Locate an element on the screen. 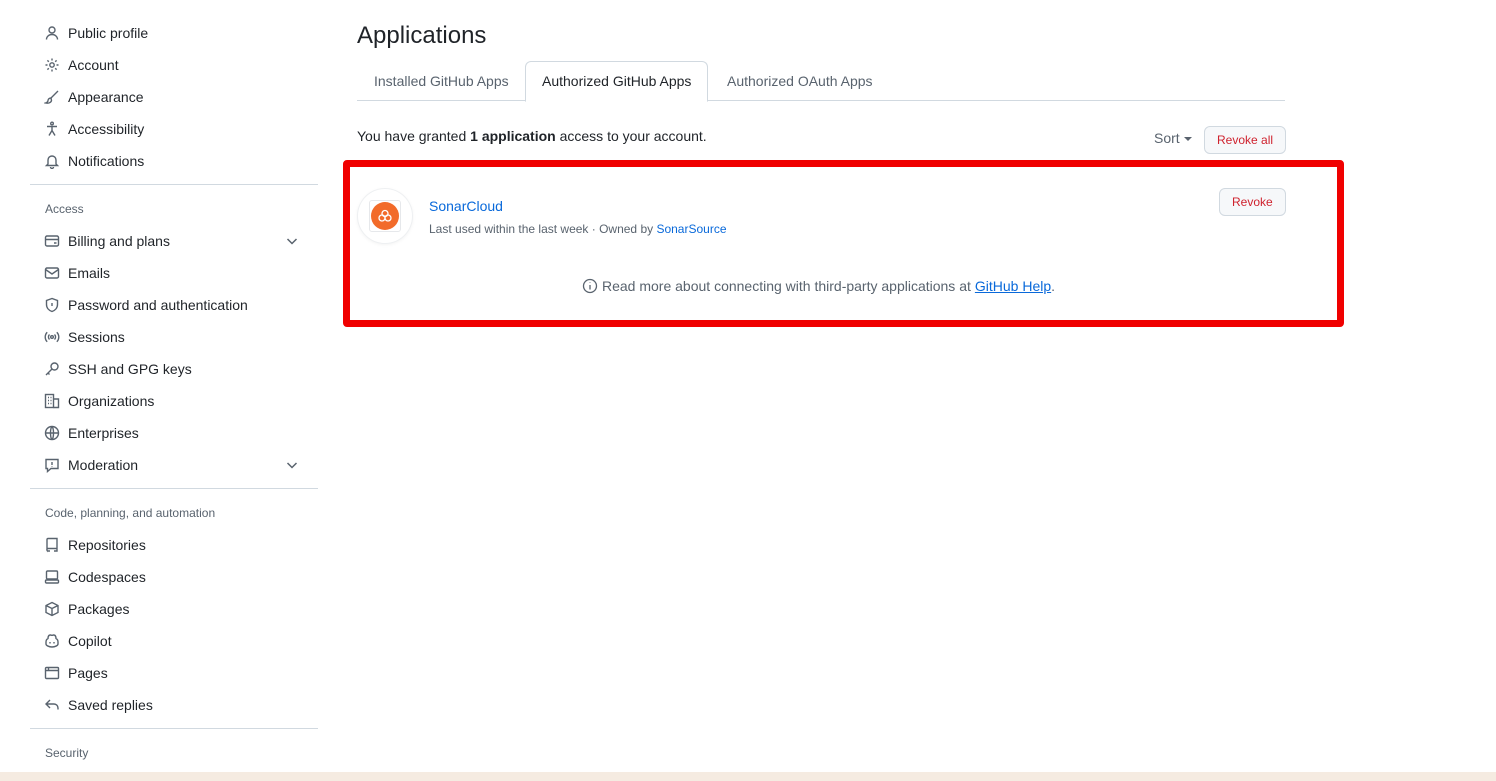 The width and height of the screenshot is (1496, 781). sidebar-item-account: Account is located at coordinates (174, 65).